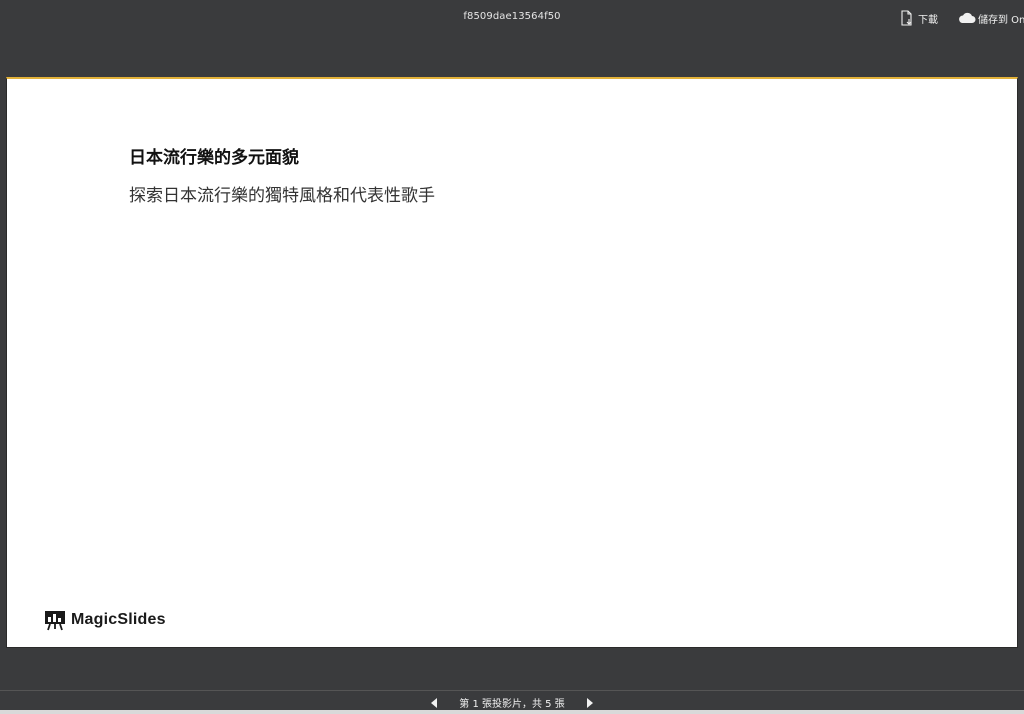 The image size is (1024, 714). Describe the element at coordinates (55, 621) in the screenshot. I see `presentation-board-icon` at that location.